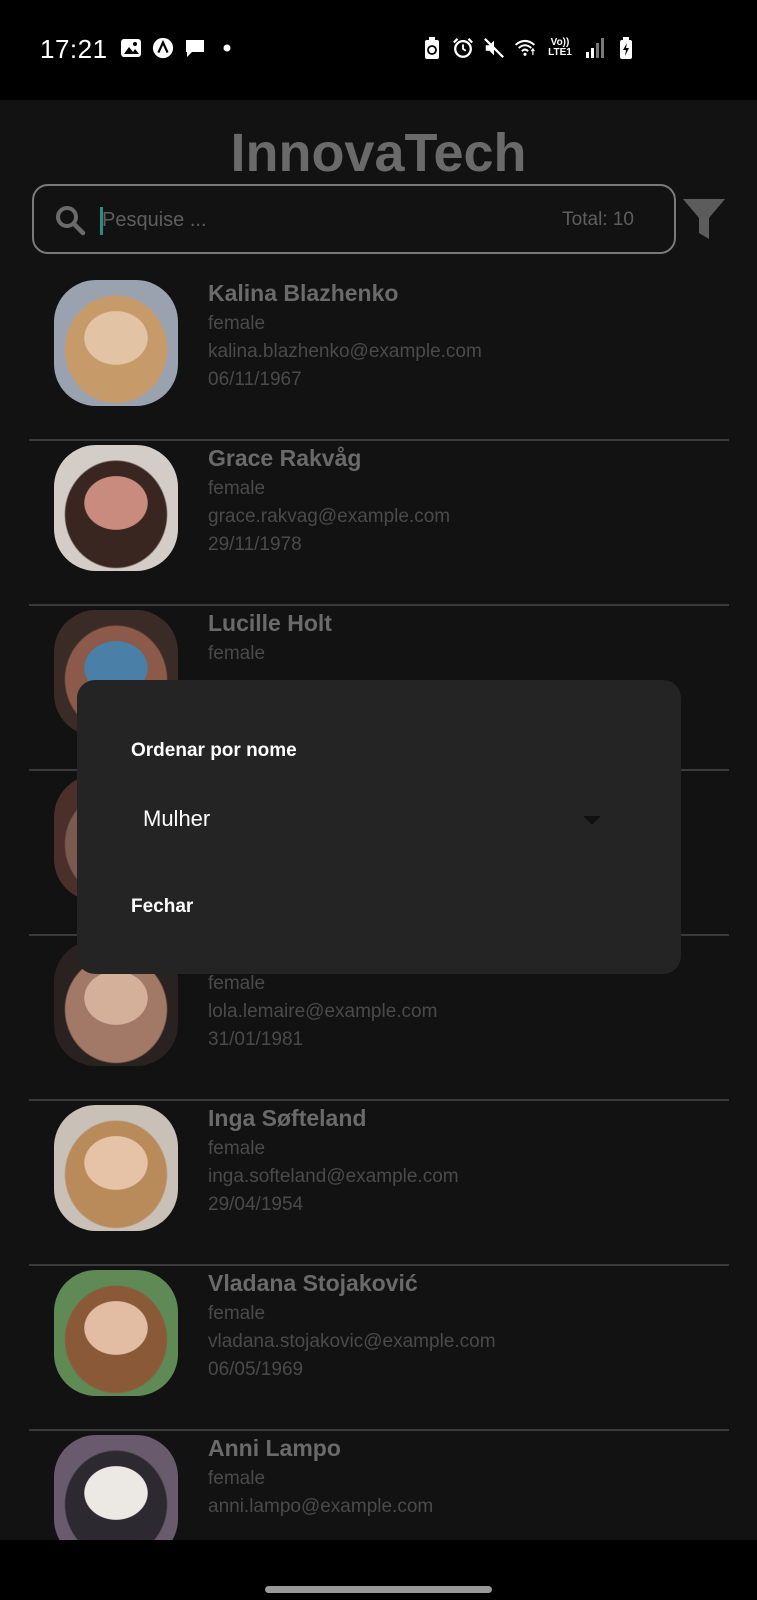 The height and width of the screenshot is (1600, 757). Describe the element at coordinates (494, 48) in the screenshot. I see `mute-icon` at that location.